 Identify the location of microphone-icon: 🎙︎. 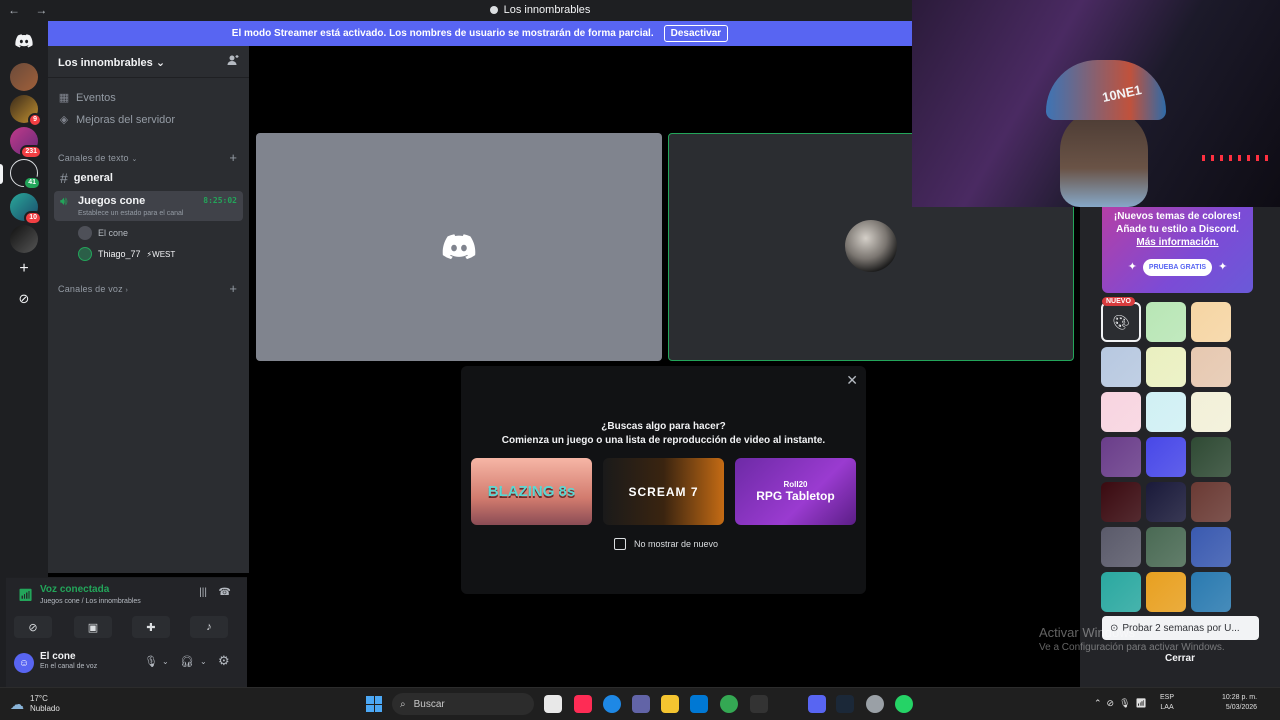
(151, 661).